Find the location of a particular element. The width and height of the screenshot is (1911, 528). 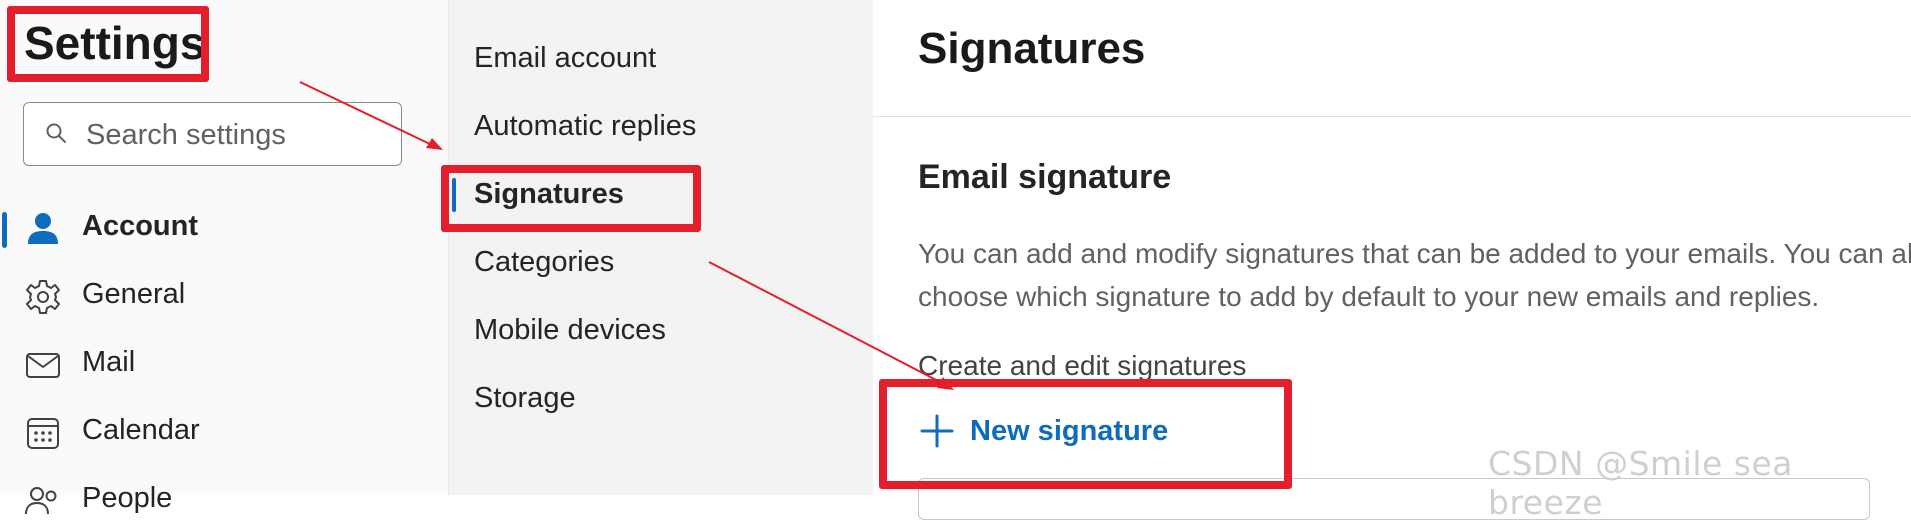

sidebar-item-calendar: Calendar is located at coordinates (224, 432).